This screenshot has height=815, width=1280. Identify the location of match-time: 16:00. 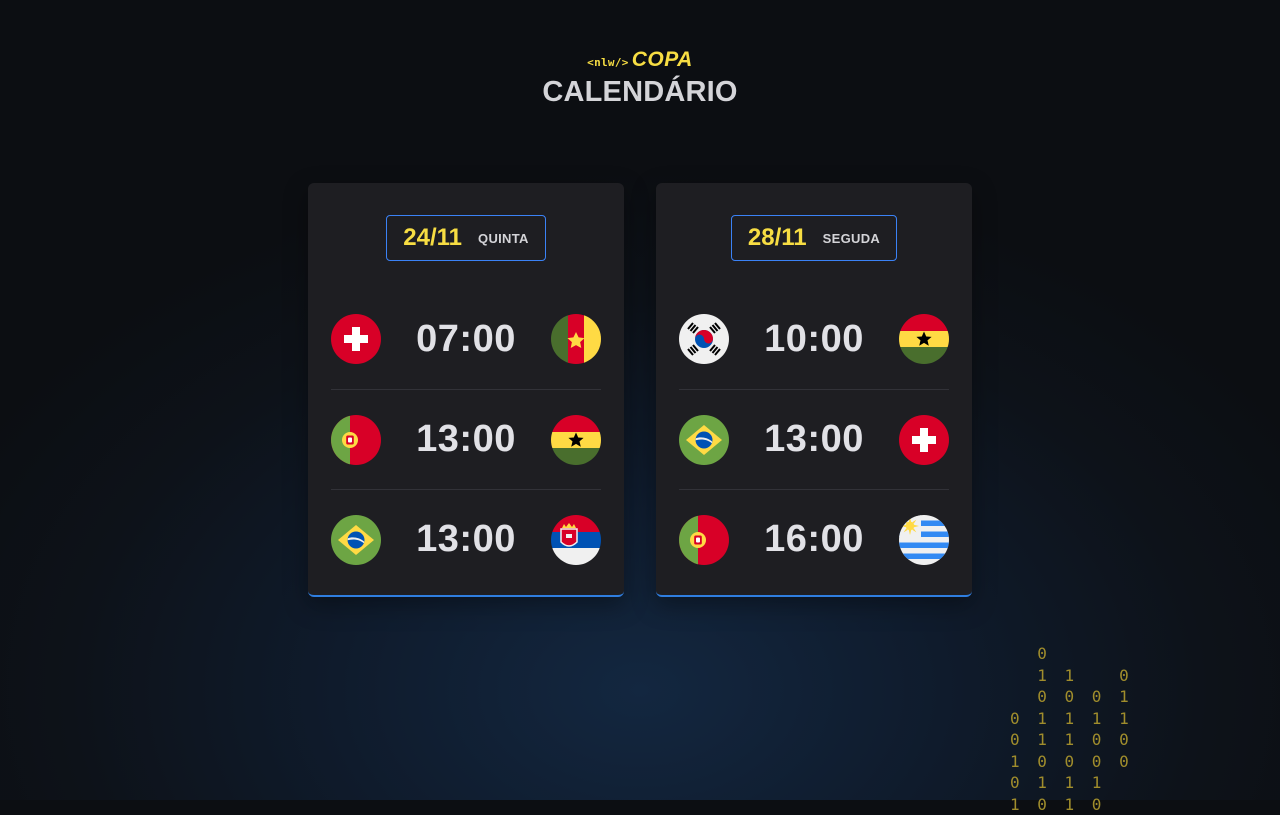
(814, 539).